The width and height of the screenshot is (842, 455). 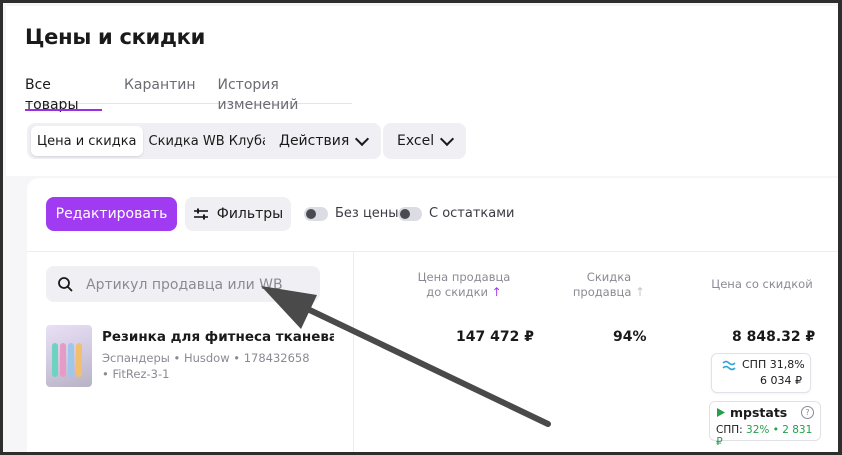 I want to click on column-header-label: Скидка, so click(x=609, y=277).